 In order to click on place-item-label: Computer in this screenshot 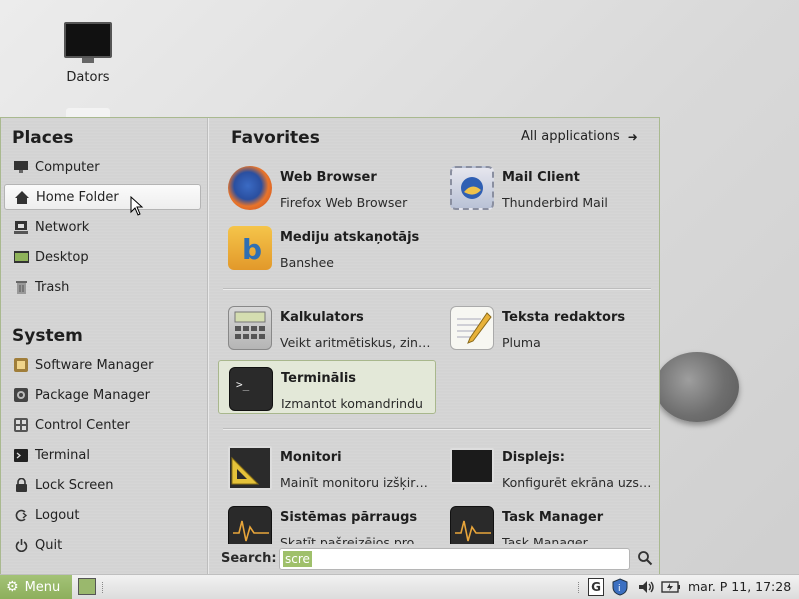, I will do `click(67, 167)`.